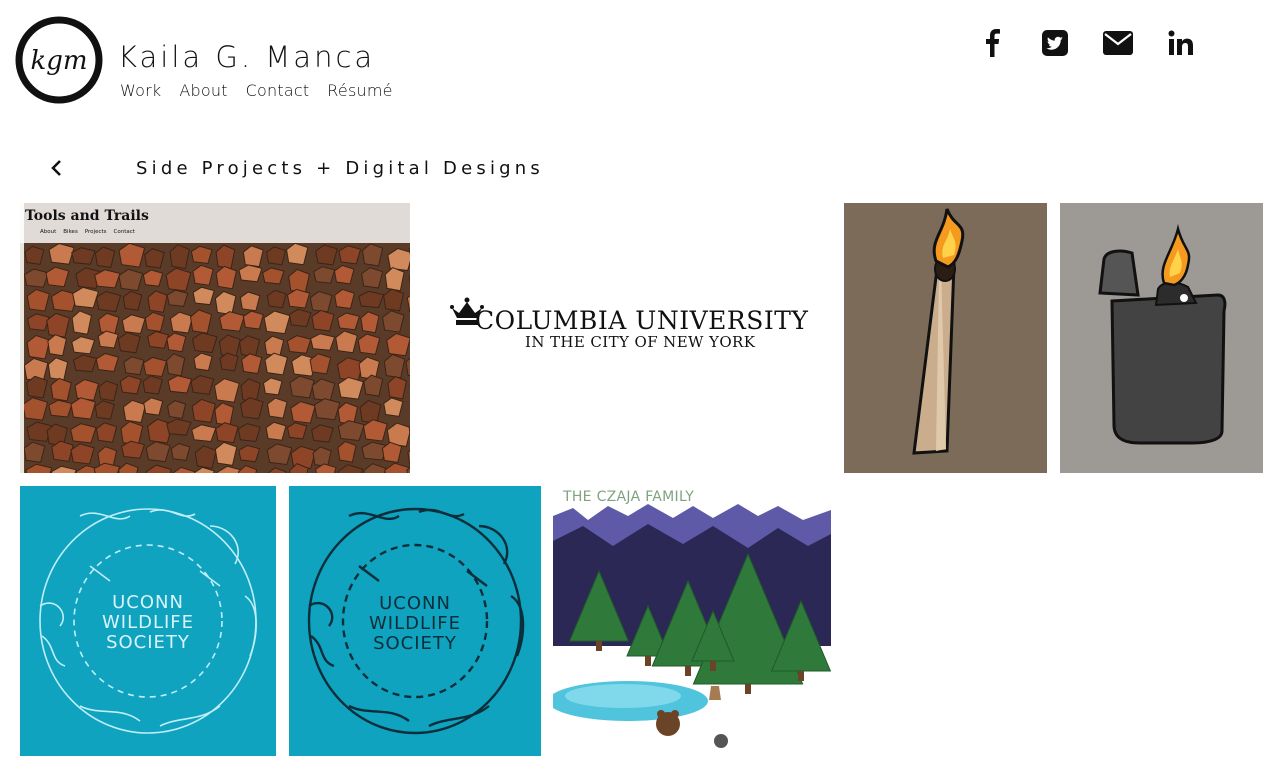  I want to click on logo-mark: kgm, so click(59, 60).